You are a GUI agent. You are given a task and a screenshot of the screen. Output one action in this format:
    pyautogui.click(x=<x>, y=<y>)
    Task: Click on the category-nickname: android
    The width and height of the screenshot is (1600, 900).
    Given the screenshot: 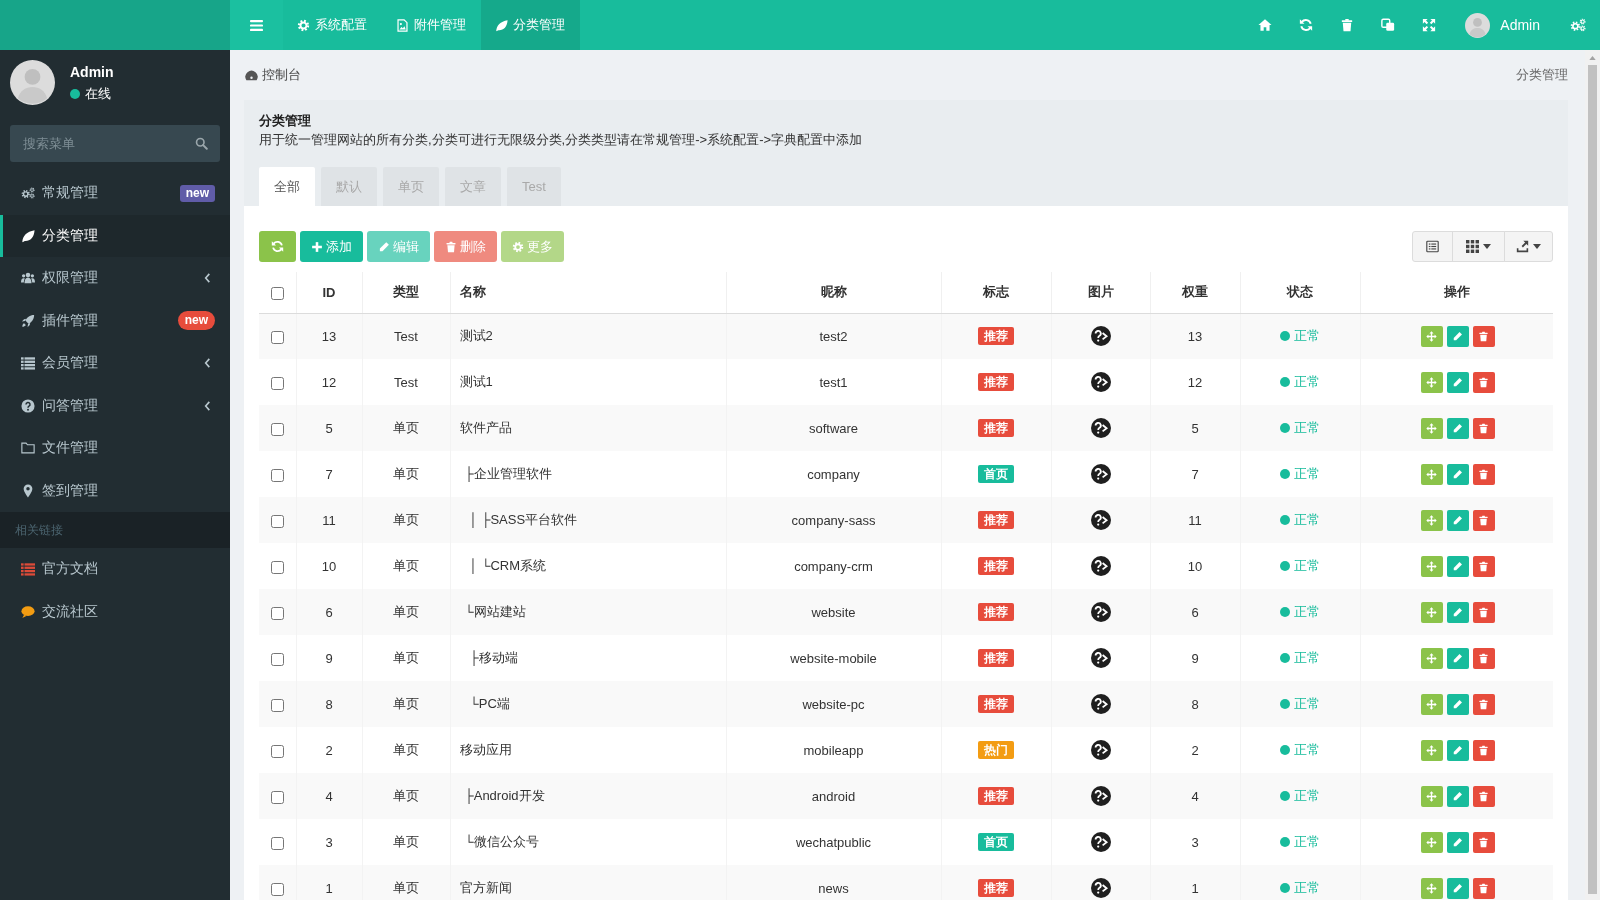 What is the action you would take?
    pyautogui.click(x=833, y=796)
    